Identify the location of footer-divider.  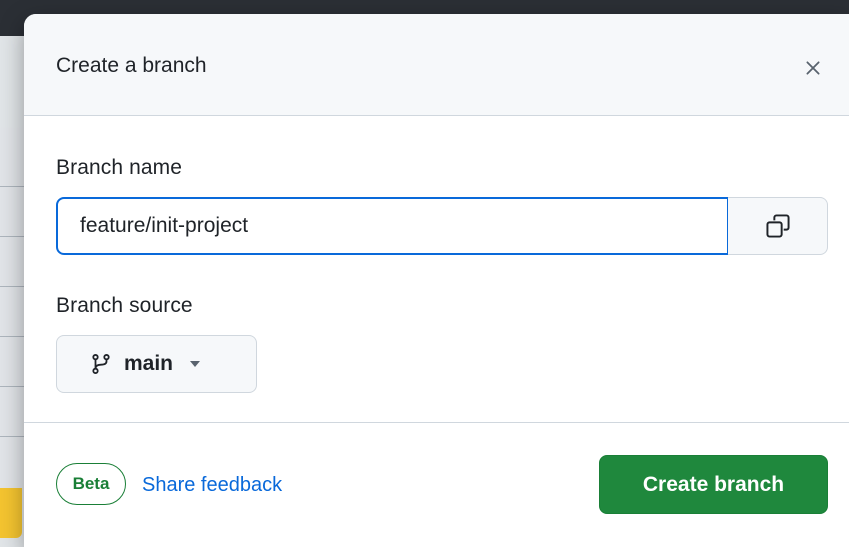
(436, 422).